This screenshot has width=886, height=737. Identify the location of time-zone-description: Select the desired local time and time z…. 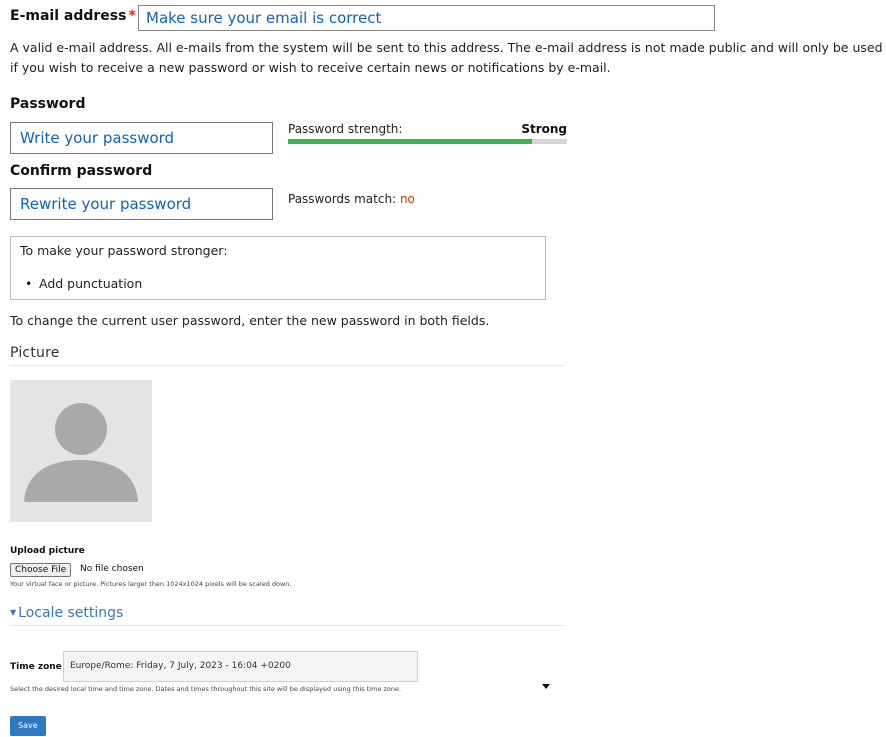
(206, 689).